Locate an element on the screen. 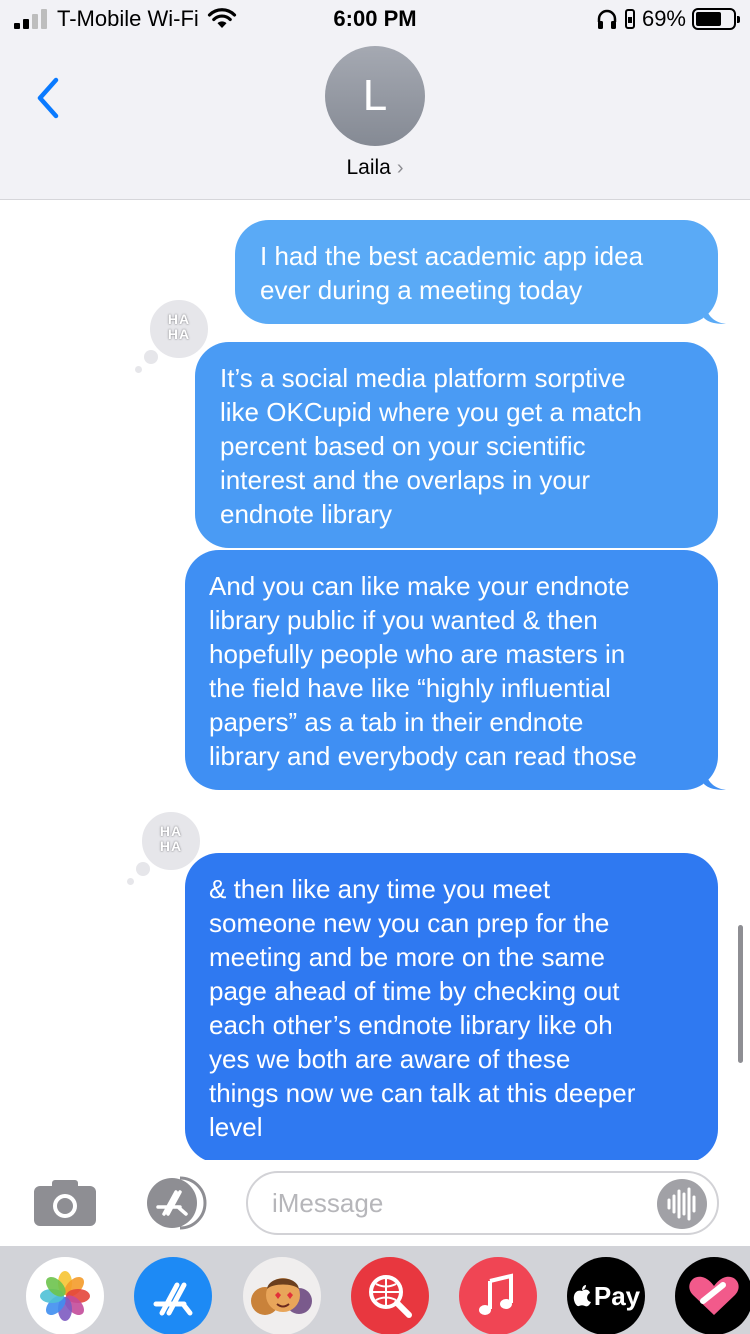  search-images-icon is located at coordinates (390, 1296).